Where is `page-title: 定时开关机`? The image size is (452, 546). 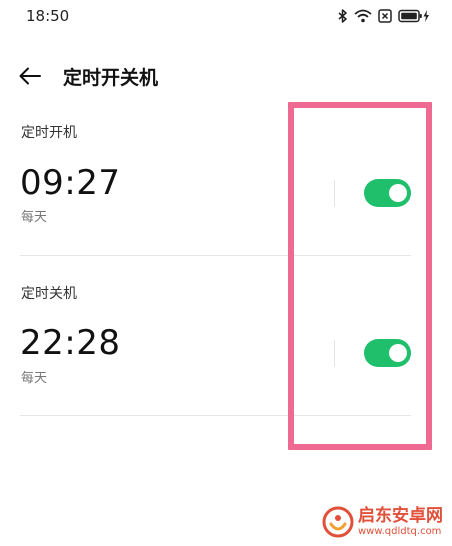 page-title: 定时开关机 is located at coordinates (111, 78).